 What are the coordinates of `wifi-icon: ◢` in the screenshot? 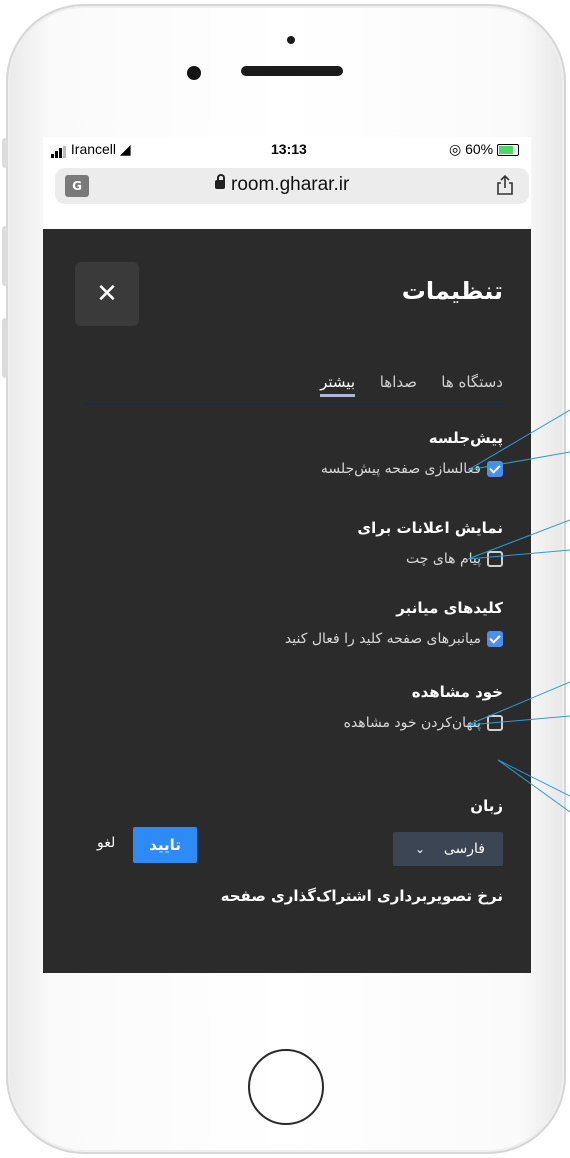 It's located at (125, 149).